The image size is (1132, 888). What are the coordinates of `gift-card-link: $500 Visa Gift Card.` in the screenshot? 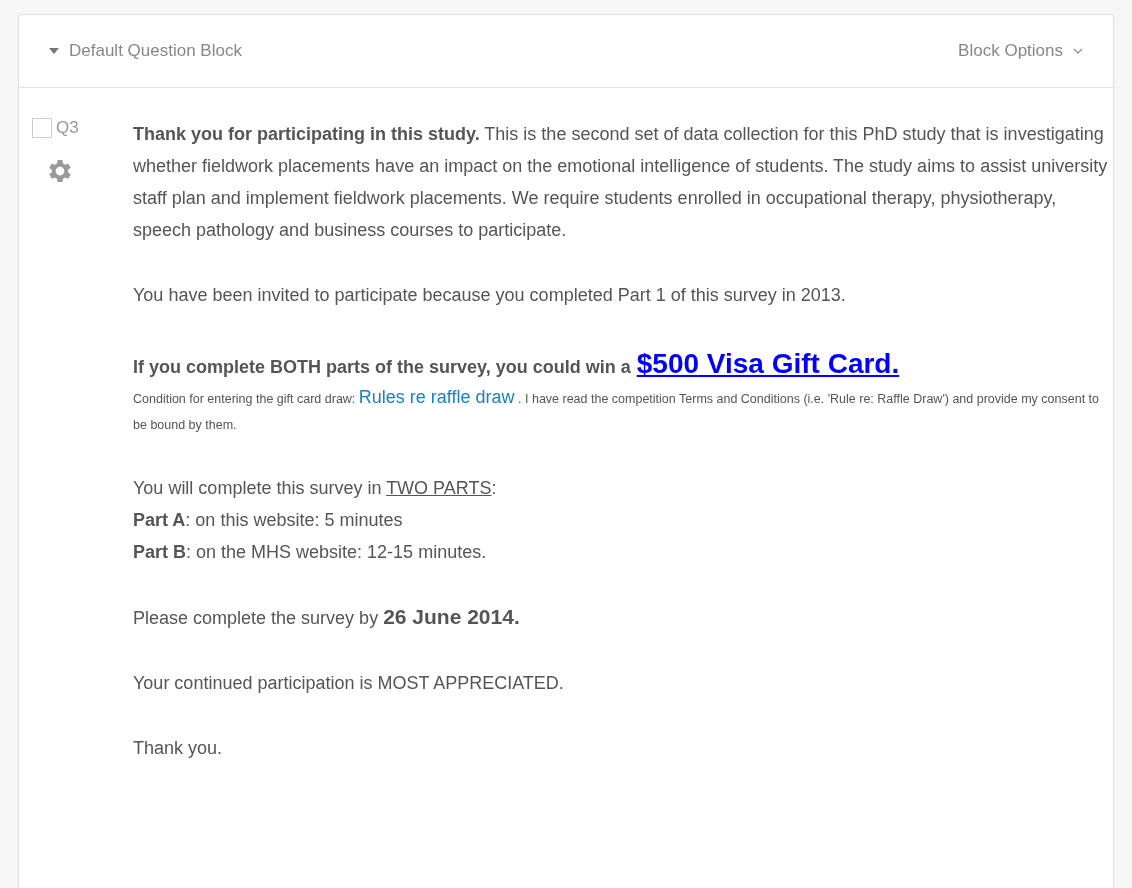 It's located at (768, 364).